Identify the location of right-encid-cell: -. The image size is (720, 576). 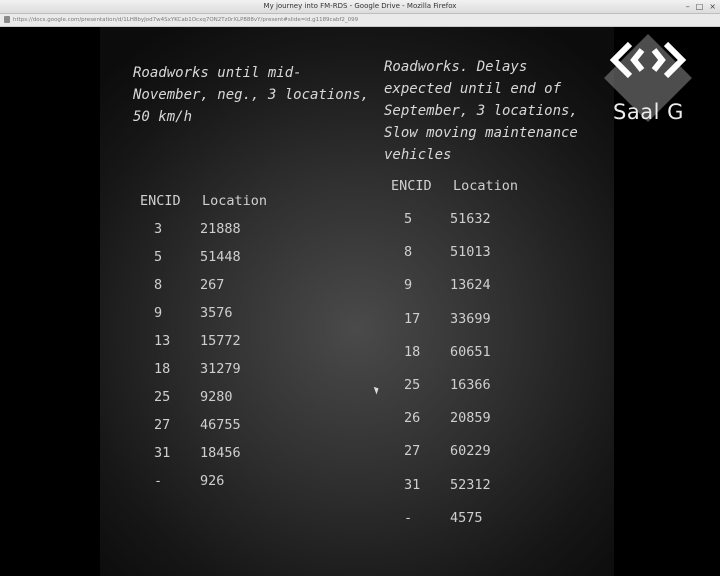
(408, 517).